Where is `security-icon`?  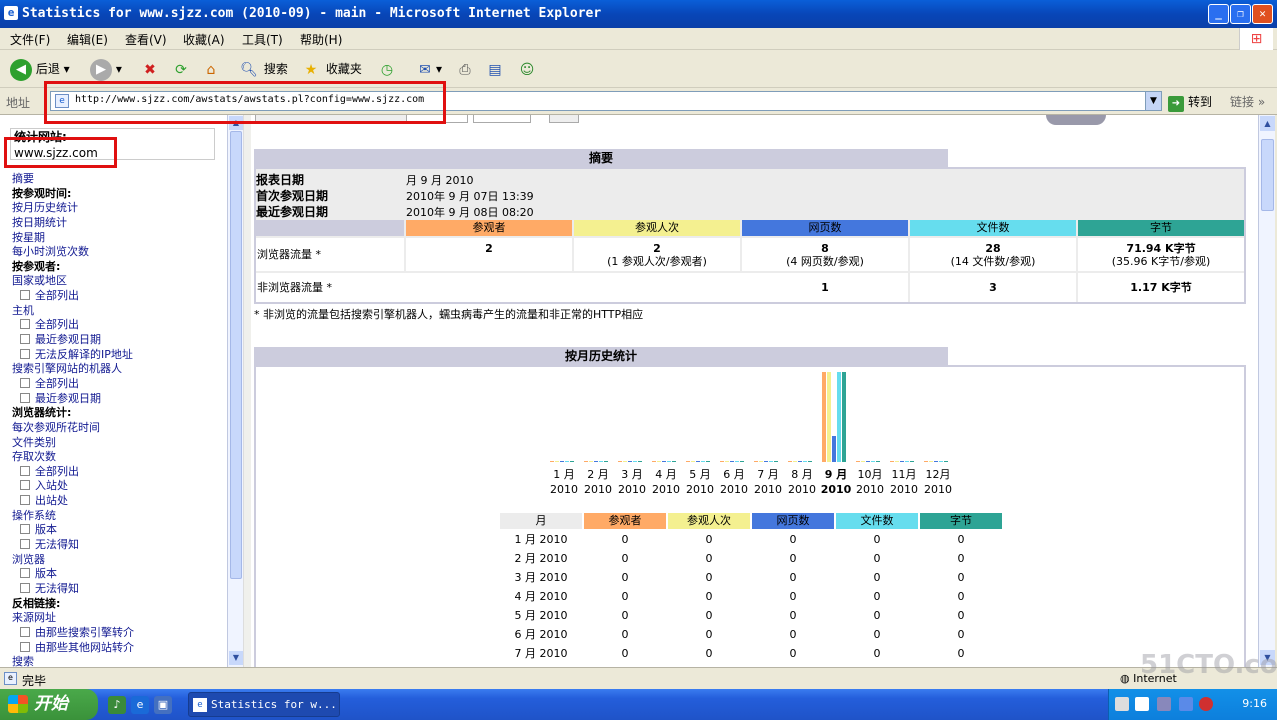 security-icon is located at coordinates (1206, 704).